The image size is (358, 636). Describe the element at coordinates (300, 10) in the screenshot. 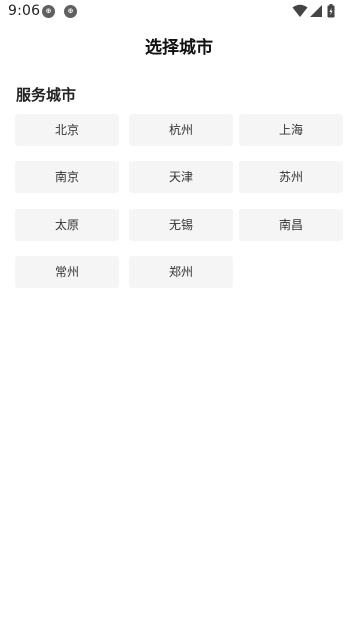

I see `wifi-icon` at that location.